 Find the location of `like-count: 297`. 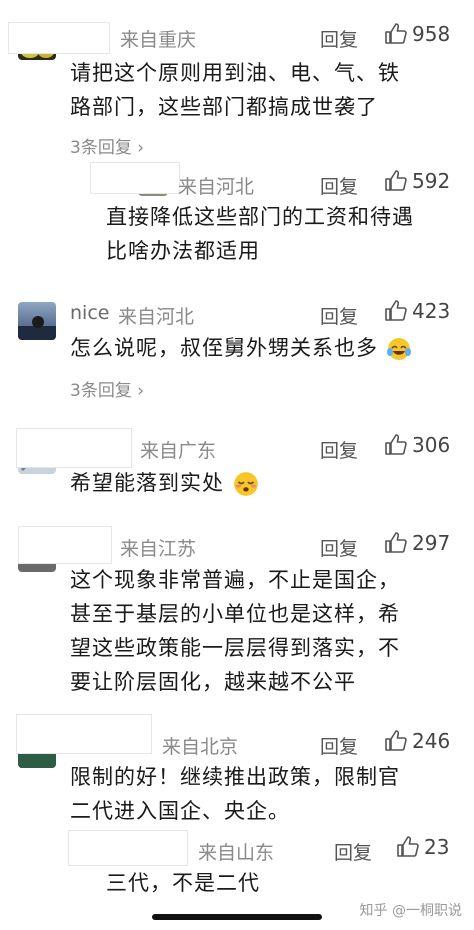

like-count: 297 is located at coordinates (431, 543).